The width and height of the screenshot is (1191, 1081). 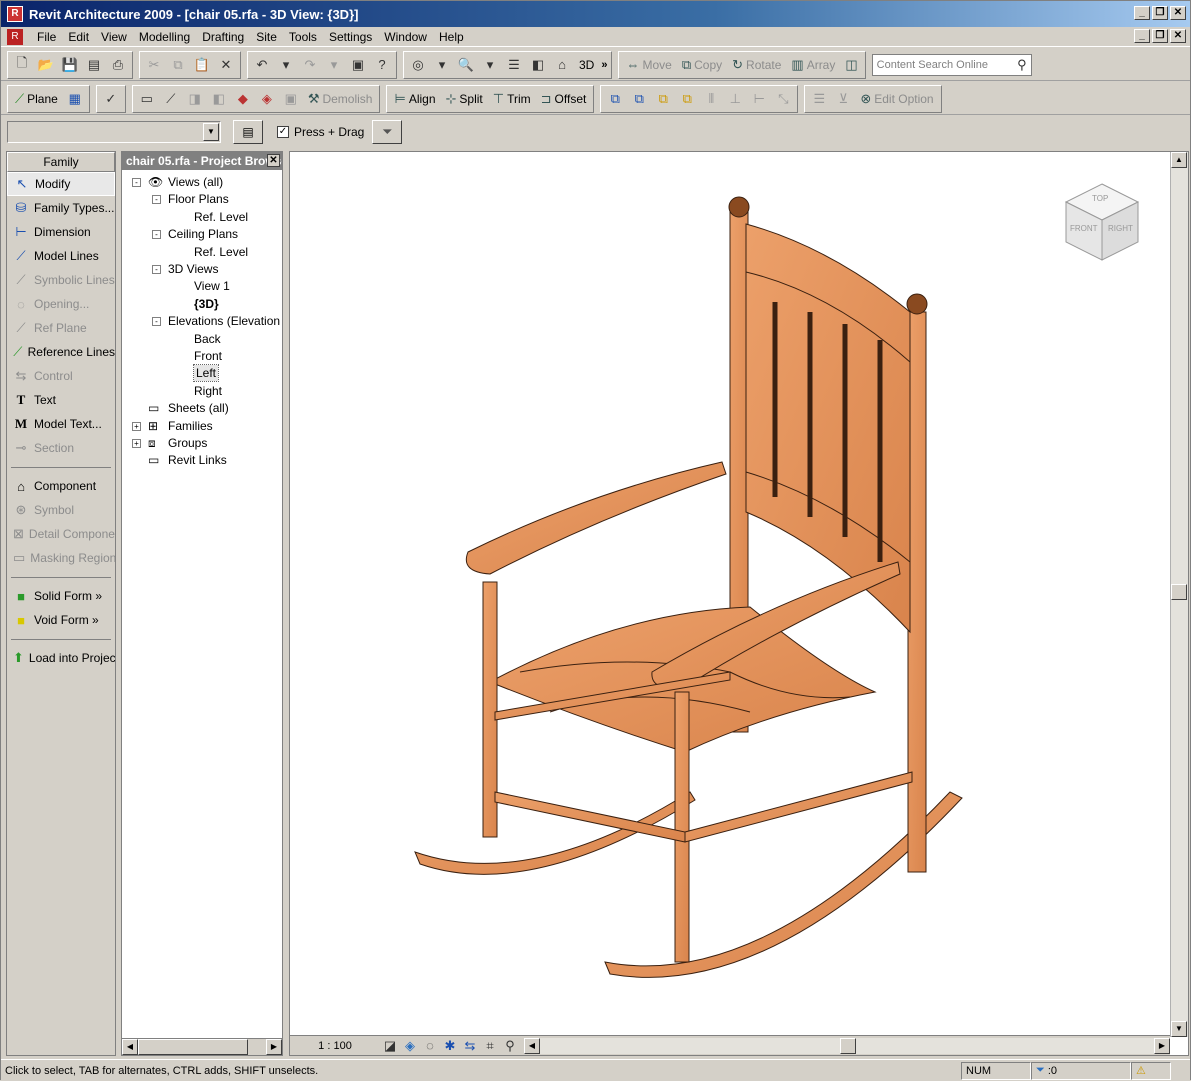 What do you see at coordinates (813, 65) in the screenshot?
I see `array-button: ▥ Array` at bounding box center [813, 65].